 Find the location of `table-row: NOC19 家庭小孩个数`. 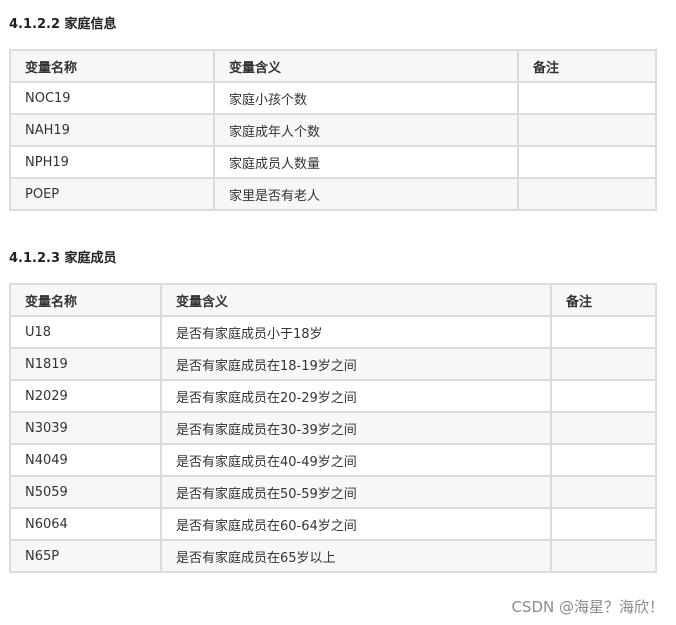

table-row: NOC19 家庭小孩个数 is located at coordinates (333, 98).